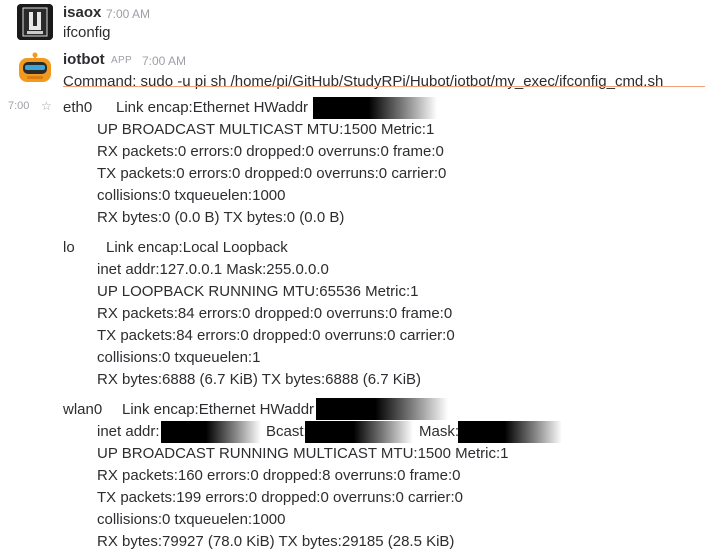 This screenshot has height=560, width=705. I want to click on avatar-icon, so click(35, 22).